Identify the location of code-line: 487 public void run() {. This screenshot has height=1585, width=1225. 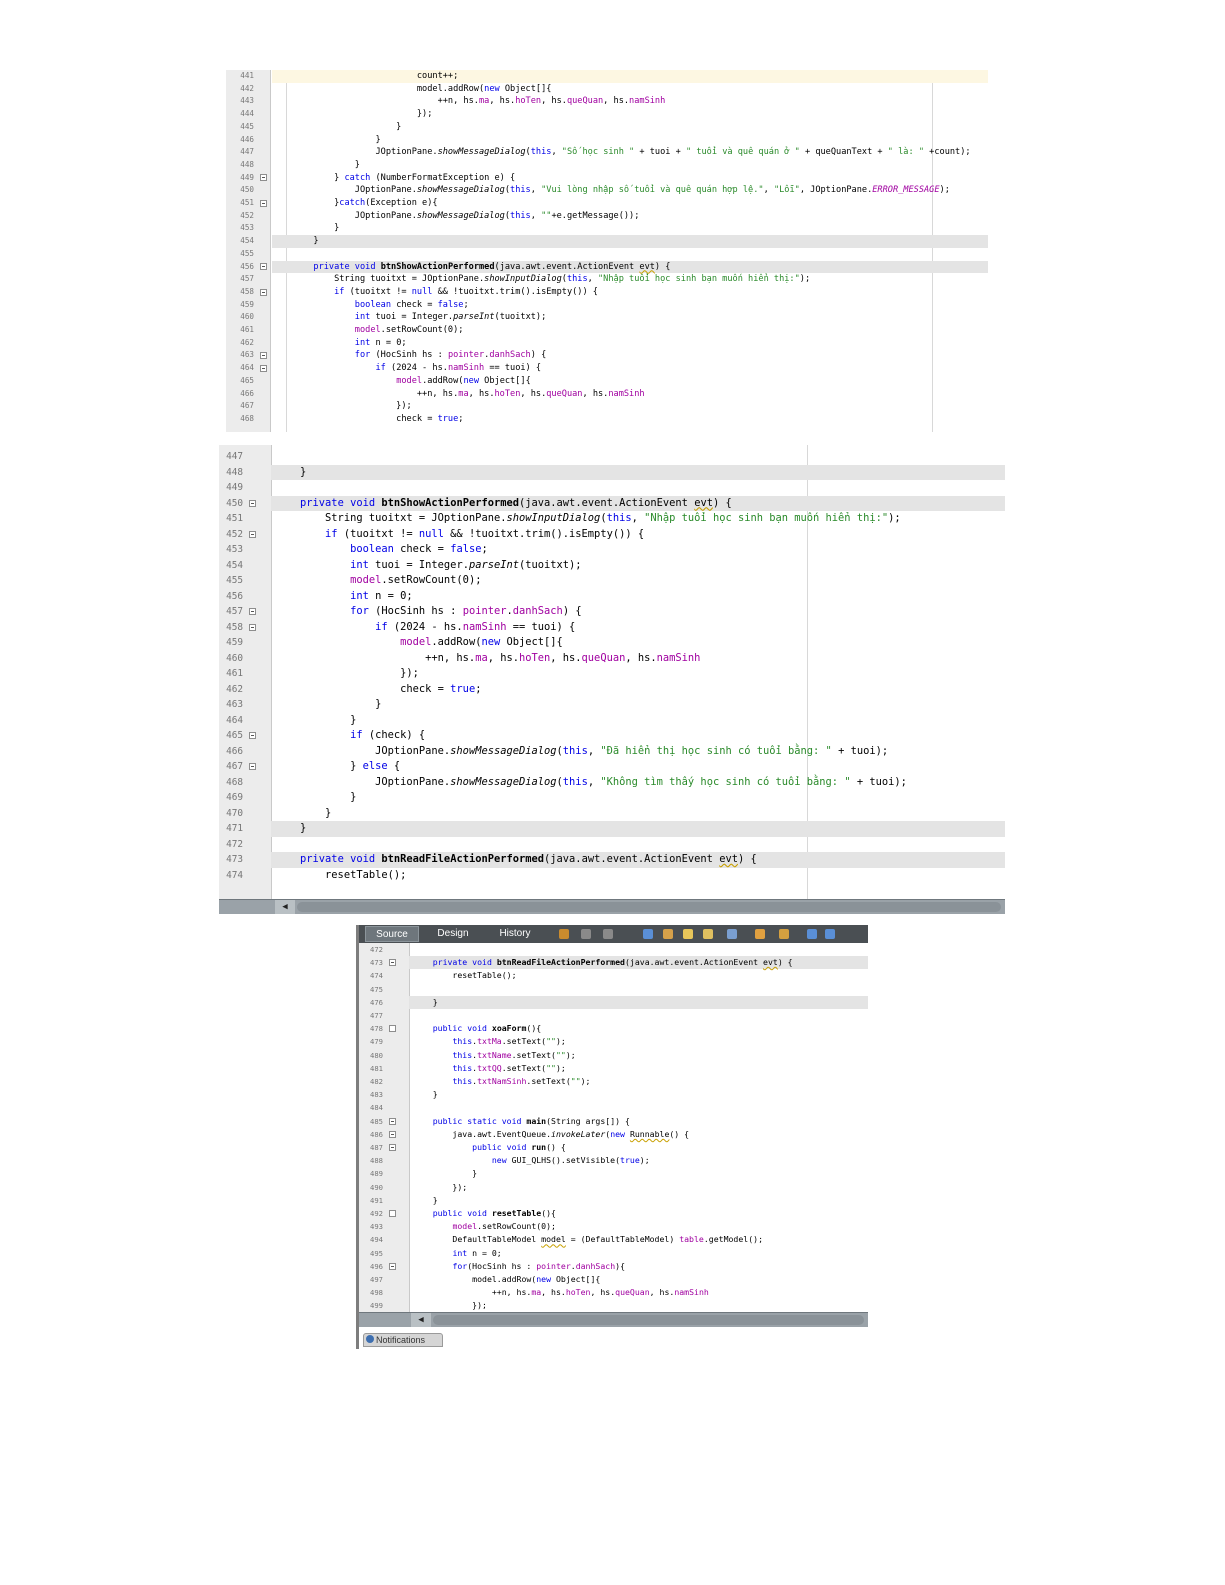
(613, 1147).